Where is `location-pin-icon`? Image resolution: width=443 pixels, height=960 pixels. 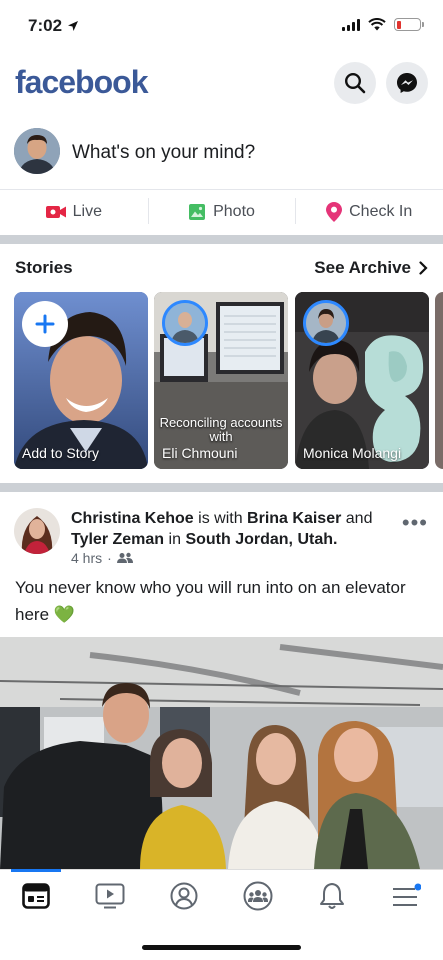 location-pin-icon is located at coordinates (334, 212).